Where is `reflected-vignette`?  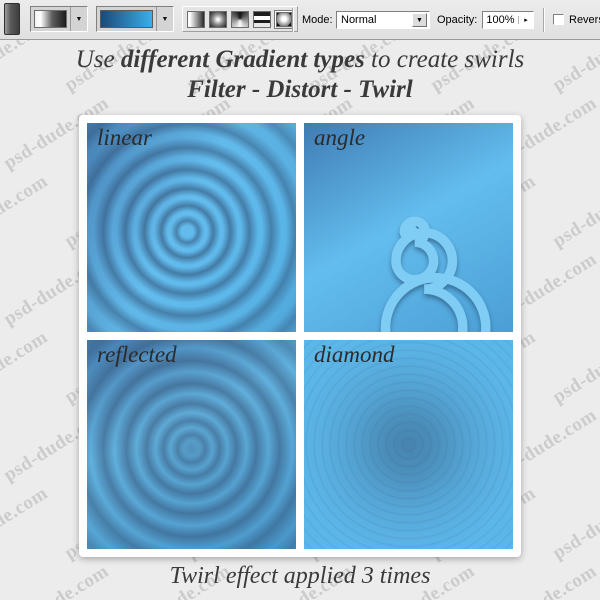
reflected-vignette is located at coordinates (191, 444).